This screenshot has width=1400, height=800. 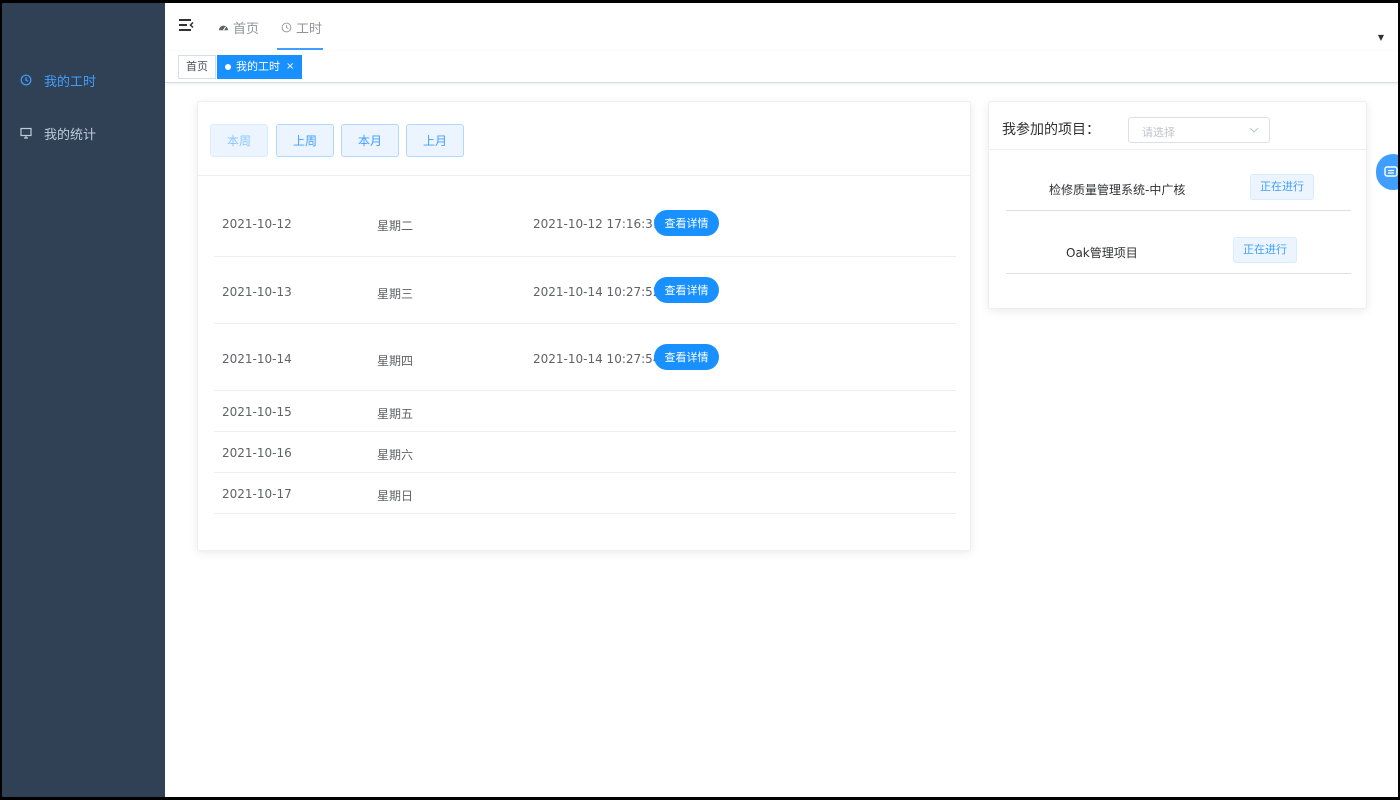 What do you see at coordinates (781, 67) in the screenshot?
I see `tags-view: 首页 我的工时 ×` at bounding box center [781, 67].